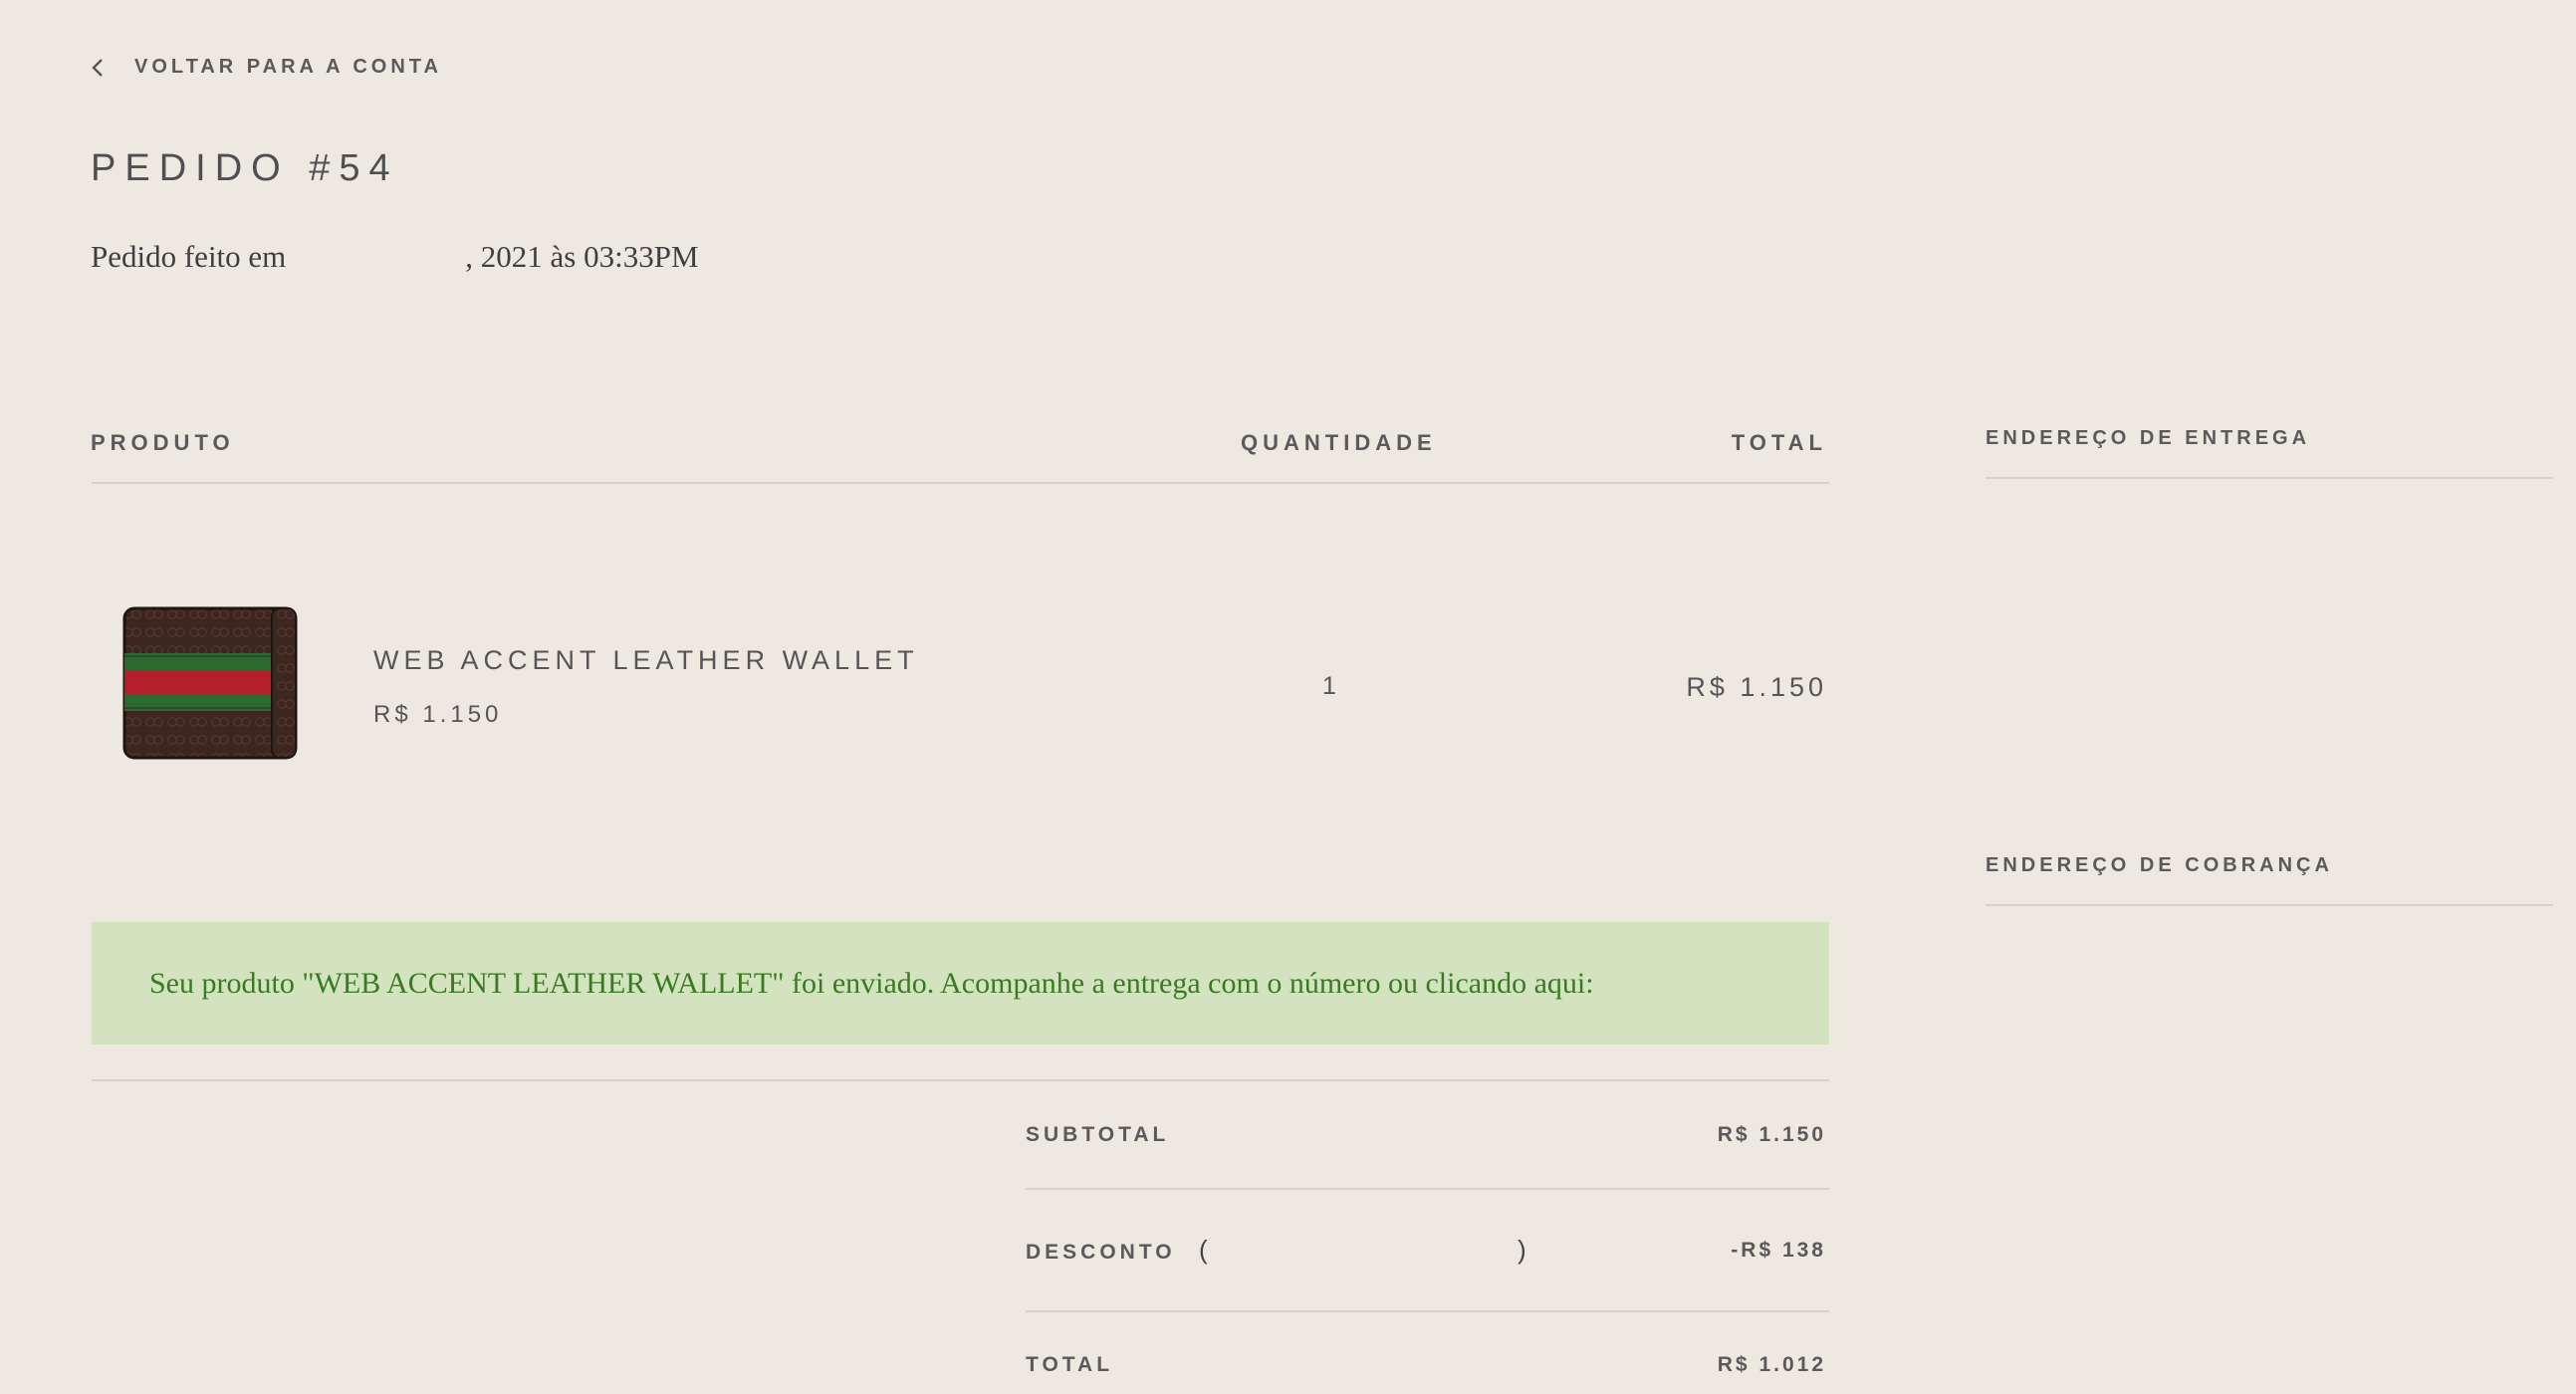 The height and width of the screenshot is (1394, 2576). Describe the element at coordinates (1779, 442) in the screenshot. I see `column-header-total: TOTAL` at that location.